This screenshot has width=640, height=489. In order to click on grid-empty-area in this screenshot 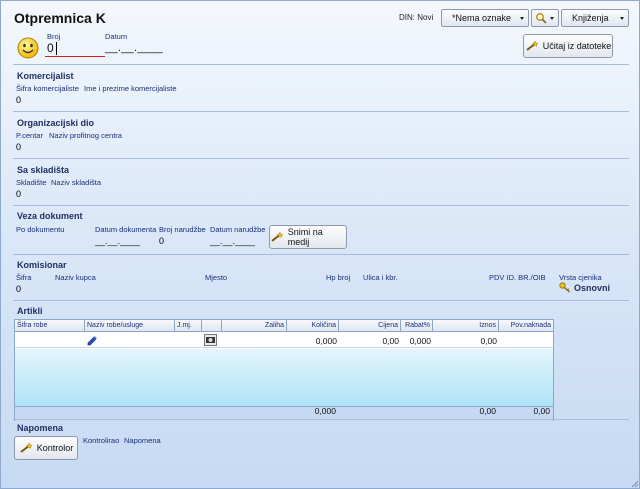, I will do `click(284, 377)`.